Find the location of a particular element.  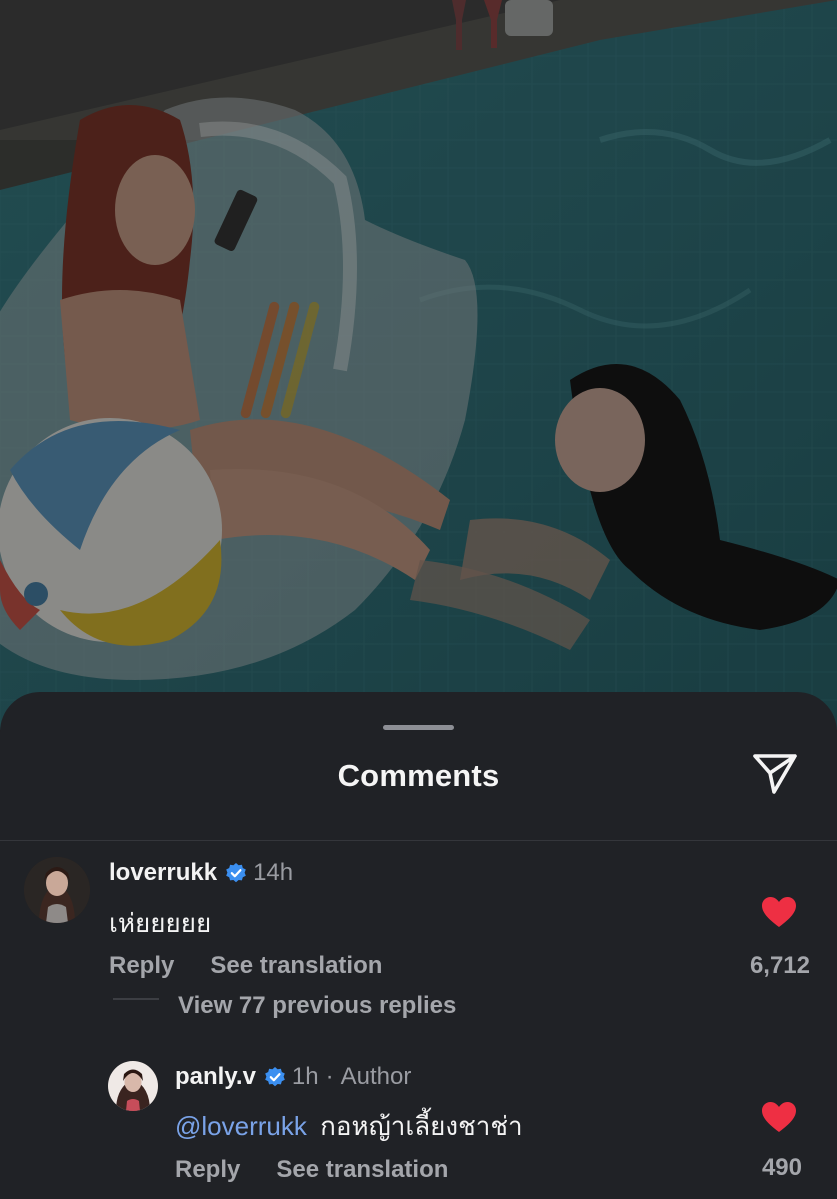

reply-time: 1h is located at coordinates (305, 1076).